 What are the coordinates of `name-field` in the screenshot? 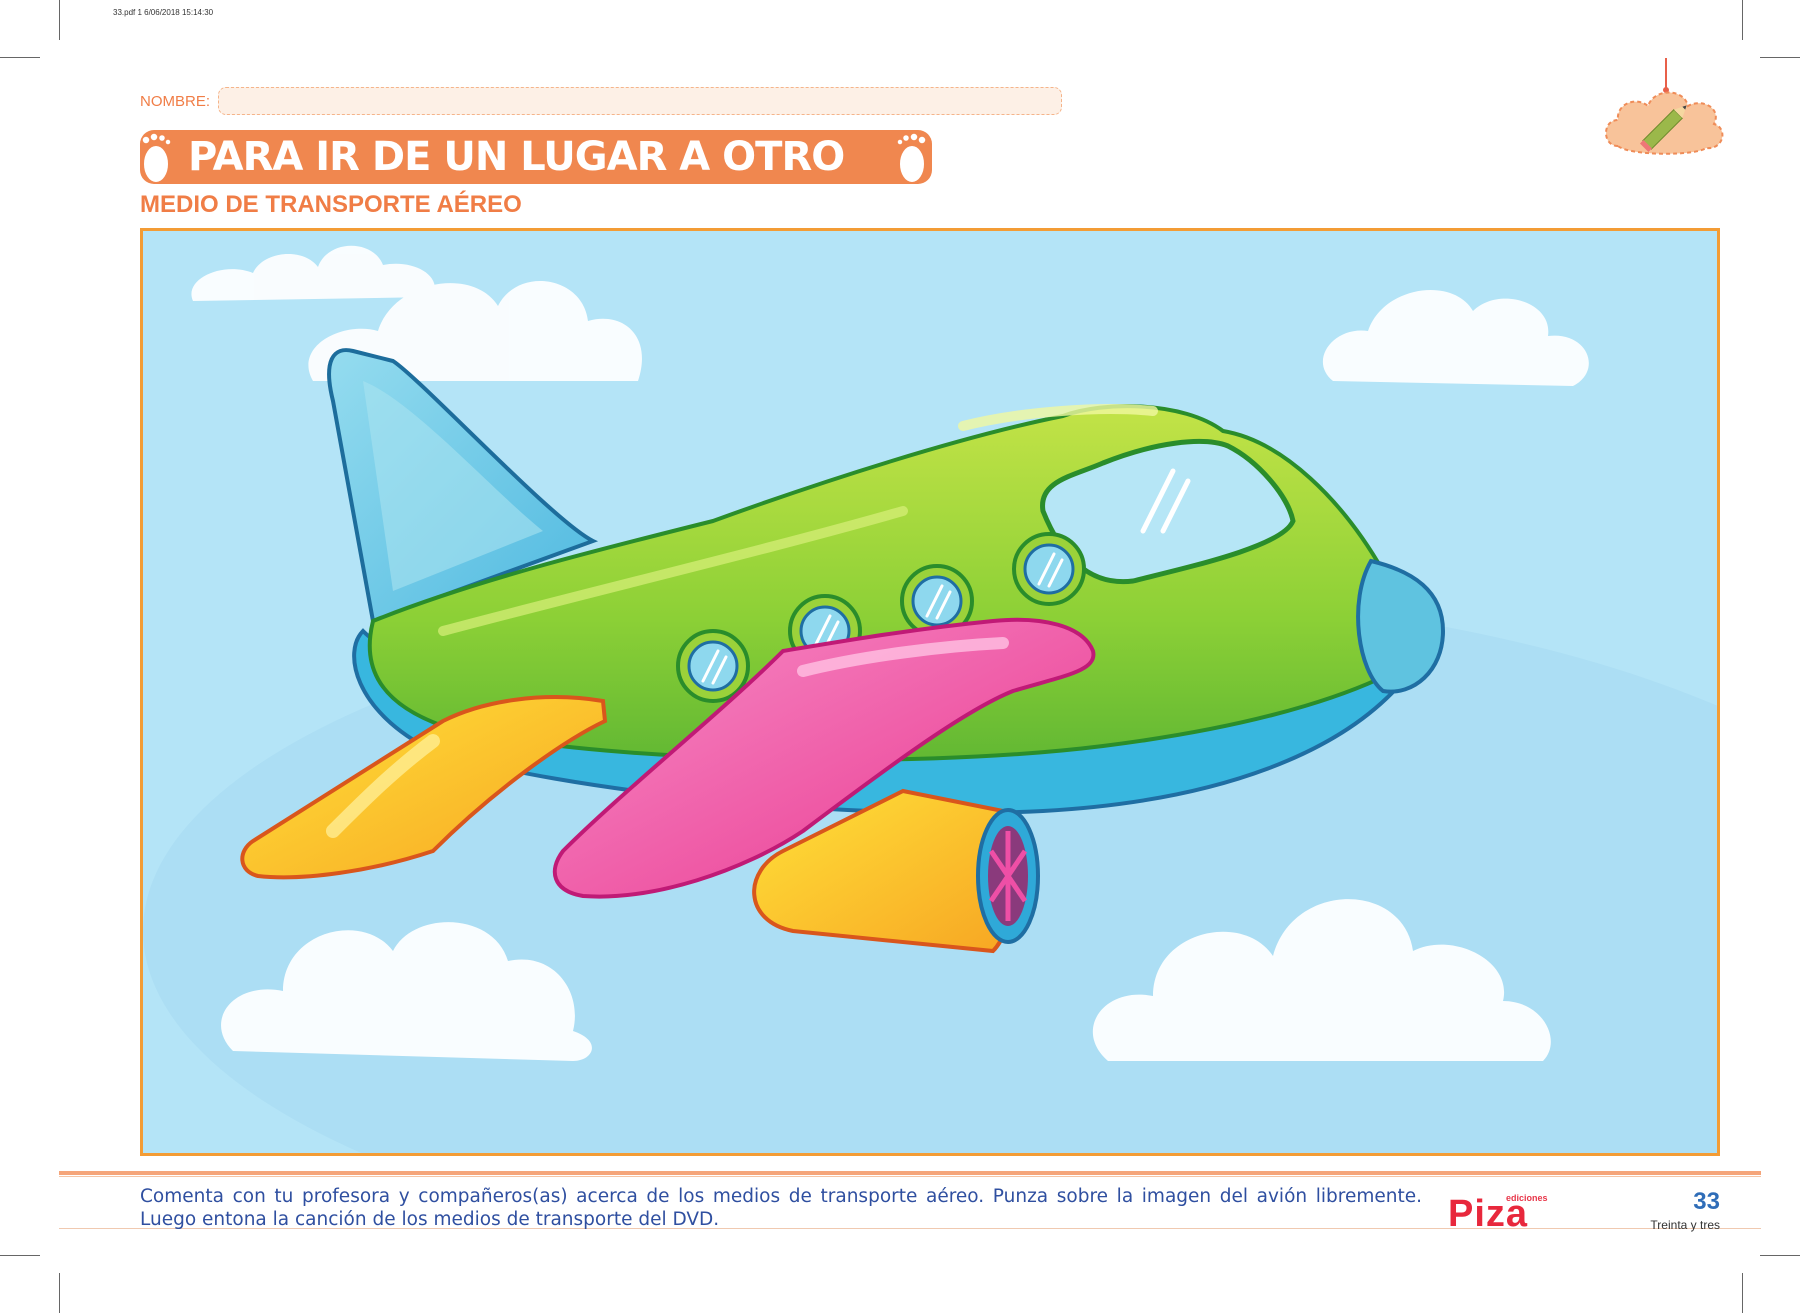 It's located at (640, 101).